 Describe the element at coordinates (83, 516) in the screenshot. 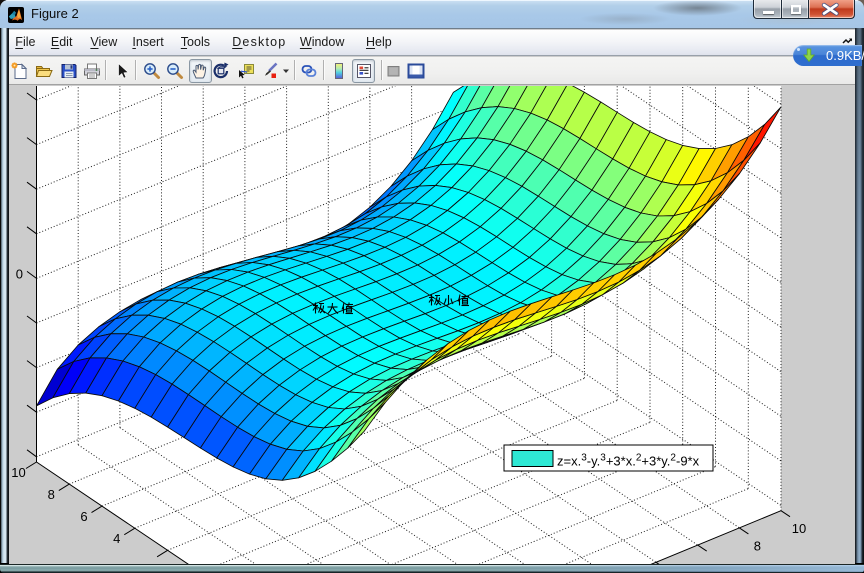

I see `svg-text: 6` at that location.